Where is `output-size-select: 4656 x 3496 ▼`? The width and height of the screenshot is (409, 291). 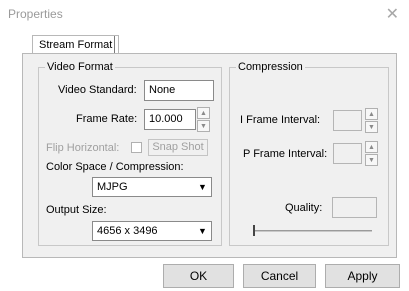
output-size-select: 4656 x 3496 ▼ is located at coordinates (152, 231).